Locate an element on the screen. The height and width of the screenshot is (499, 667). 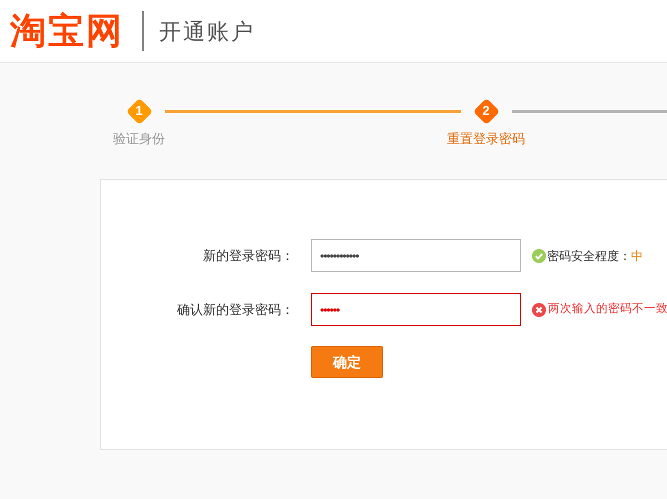
strength-label: 密码安全程度： is located at coordinates (589, 256).